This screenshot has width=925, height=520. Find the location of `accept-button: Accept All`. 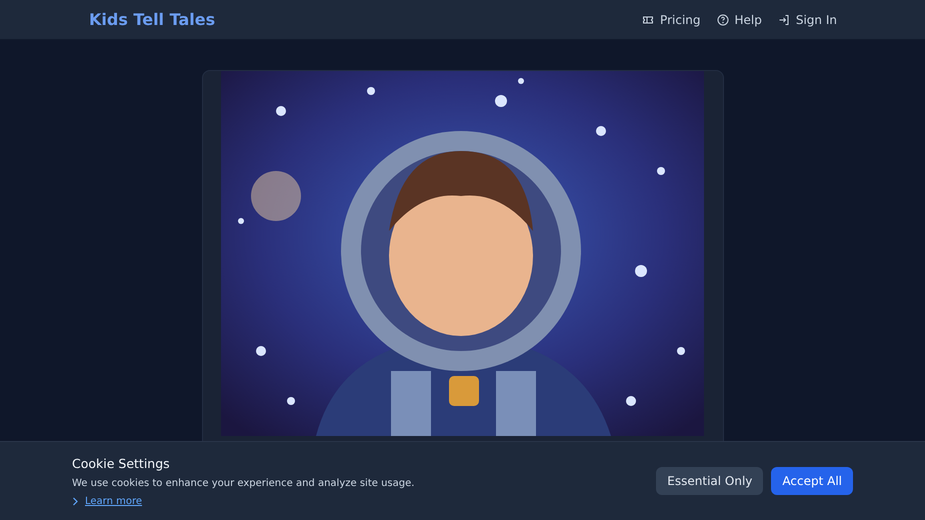

accept-button: Accept All is located at coordinates (812, 481).